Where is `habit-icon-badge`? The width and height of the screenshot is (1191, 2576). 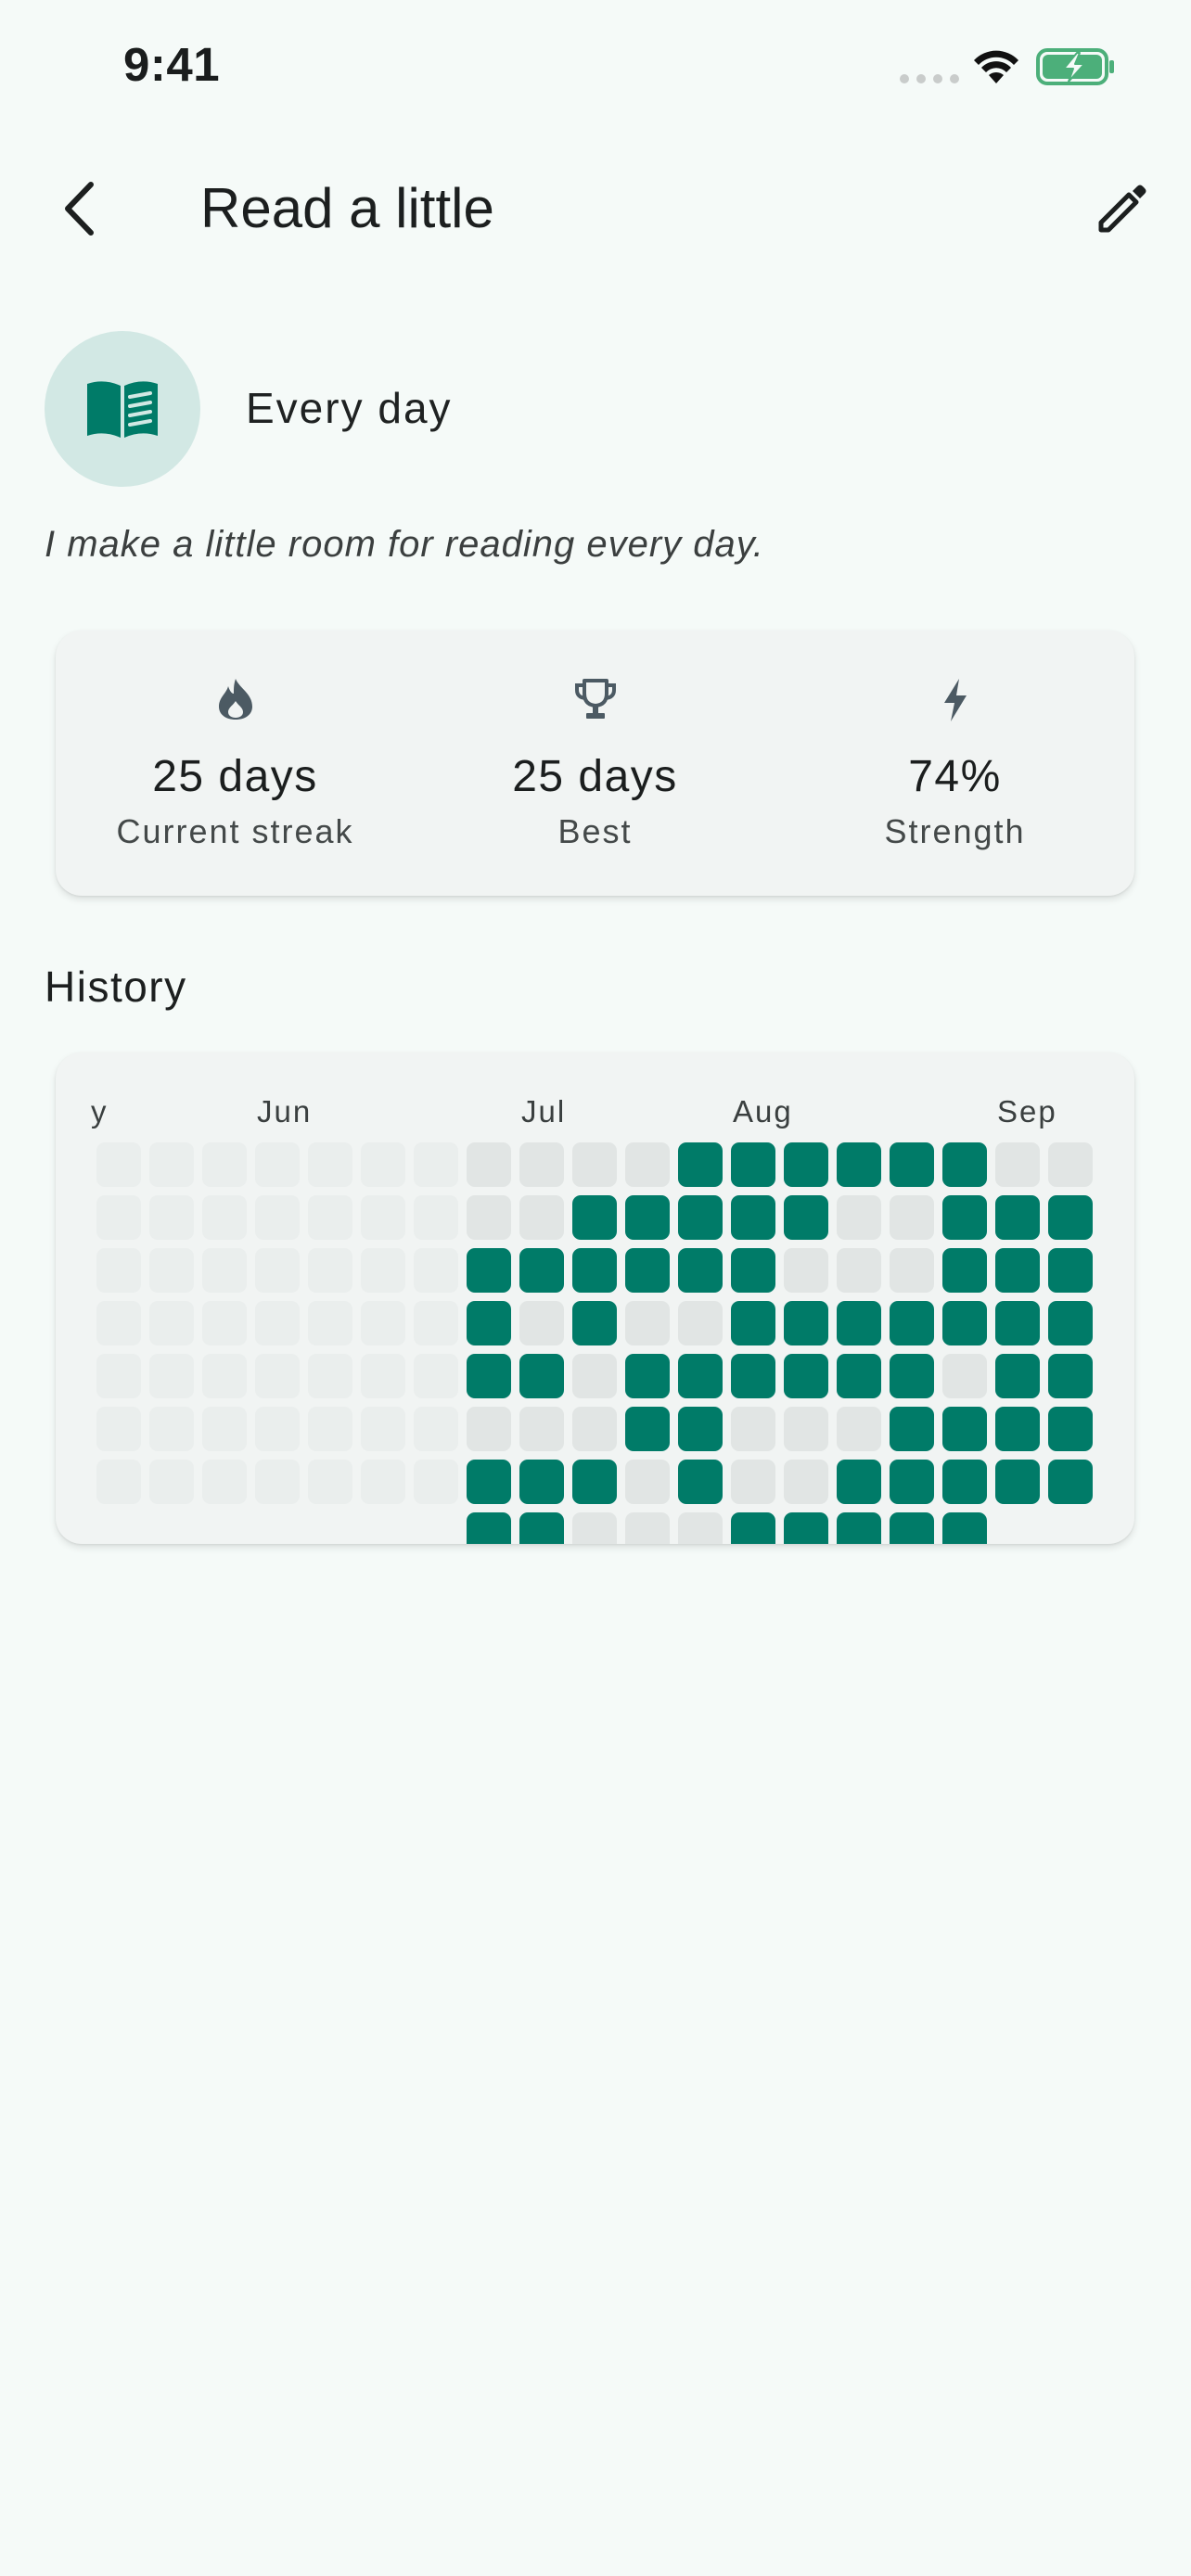 habit-icon-badge is located at coordinates (122, 409).